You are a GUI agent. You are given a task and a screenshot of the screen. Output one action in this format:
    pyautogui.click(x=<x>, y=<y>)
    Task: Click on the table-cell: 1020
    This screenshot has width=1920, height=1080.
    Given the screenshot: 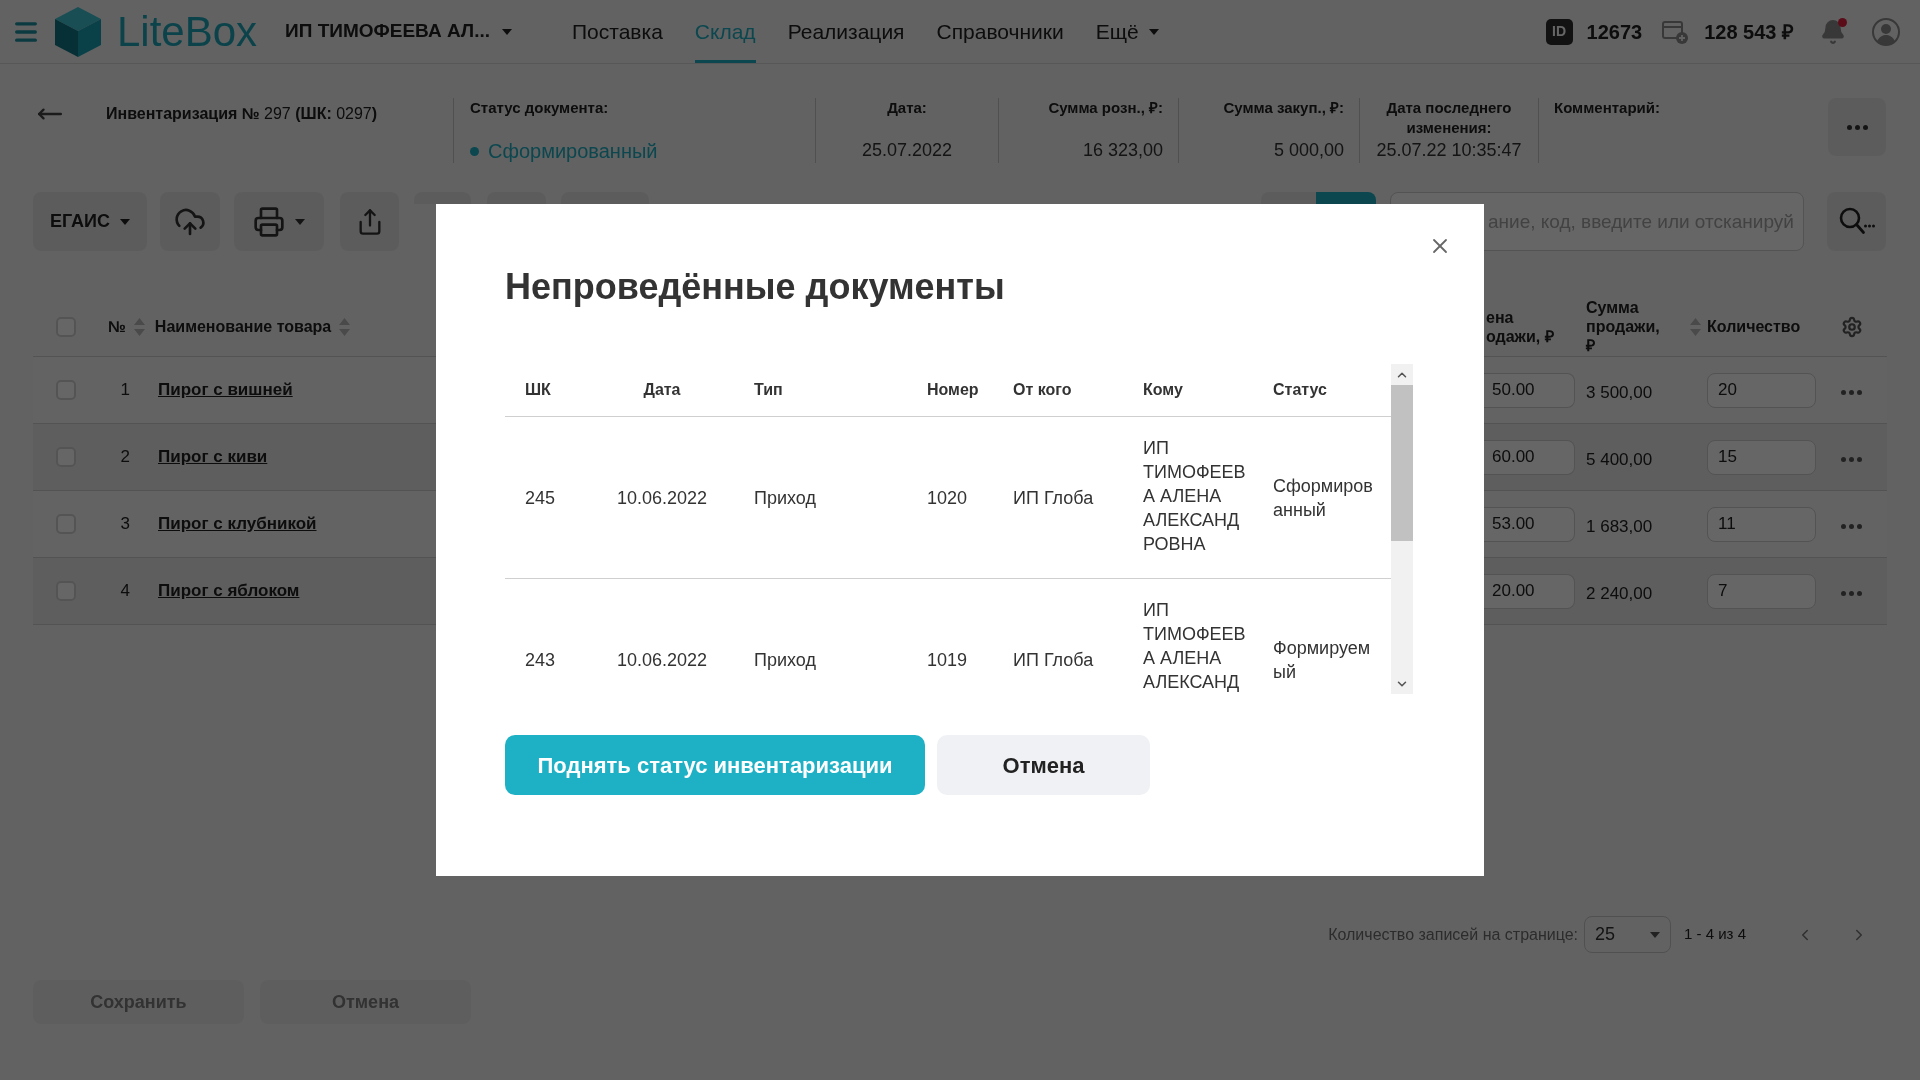 What is the action you would take?
    pyautogui.click(x=947, y=497)
    